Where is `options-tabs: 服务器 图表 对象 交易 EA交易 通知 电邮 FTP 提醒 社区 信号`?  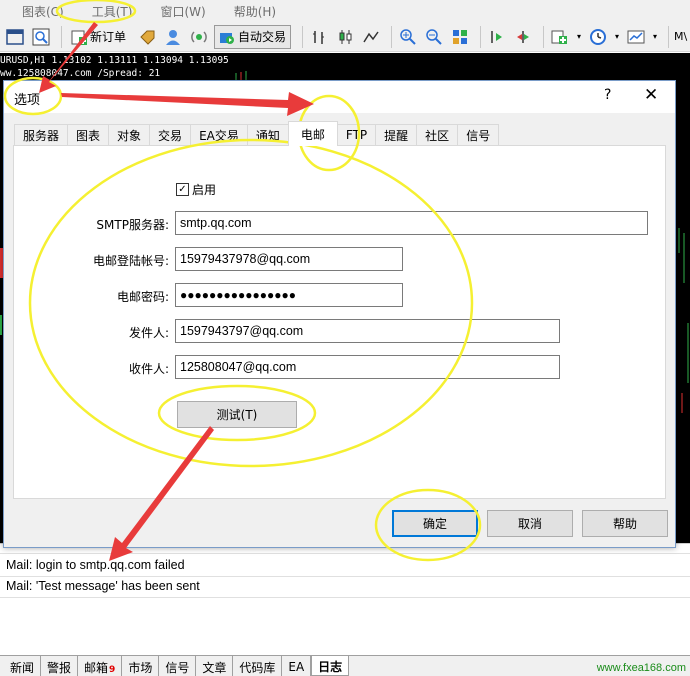 options-tabs: 服务器 图表 对象 交易 EA交易 通知 电邮 FTP 提醒 社区 信号 is located at coordinates (257, 133).